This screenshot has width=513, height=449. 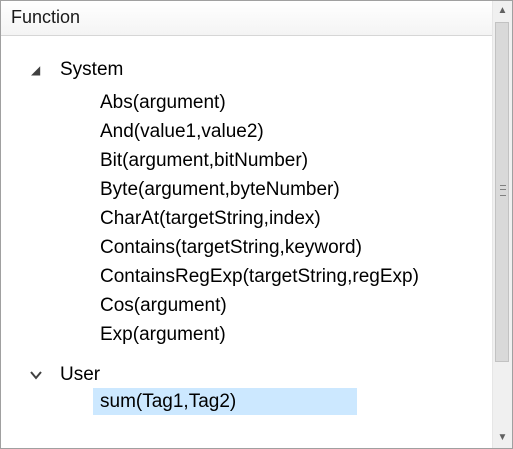 I want to click on scroll-up-arrow-icon: ▲, so click(x=502, y=11).